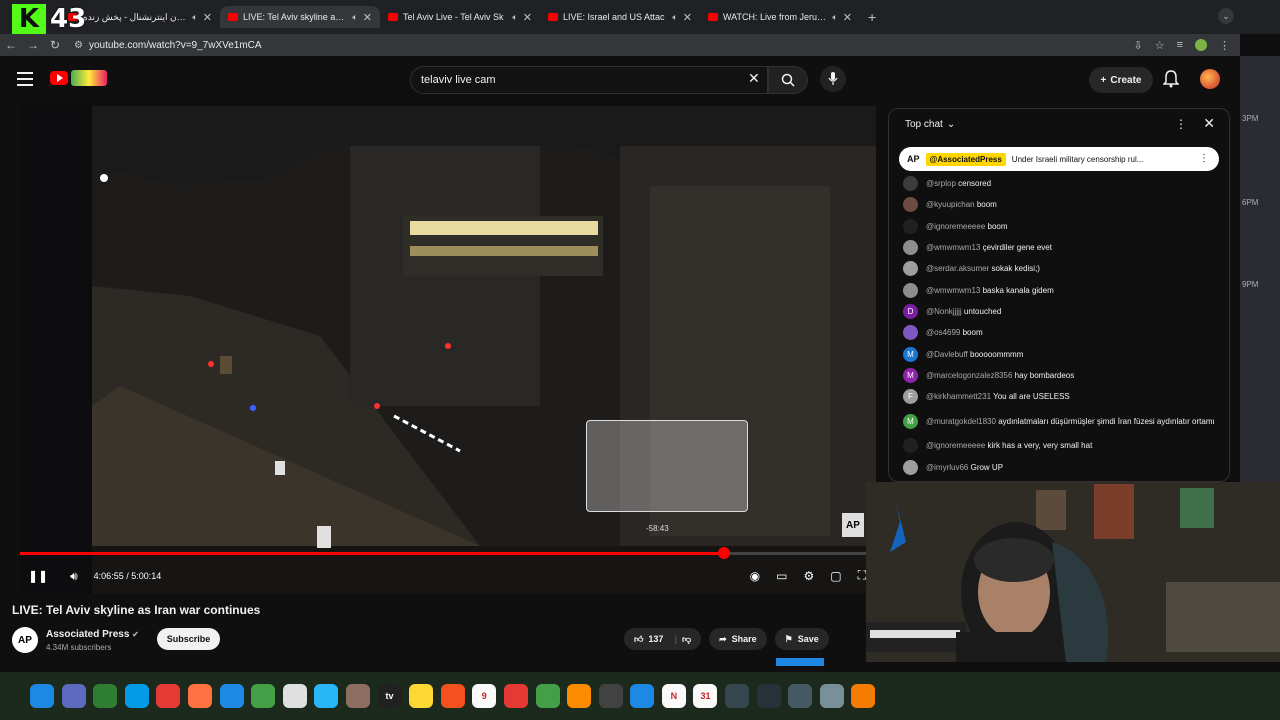  Describe the element at coordinates (1063, 353) in the screenshot. I see `chat-message: M @Davlebuff booooommmm` at that location.